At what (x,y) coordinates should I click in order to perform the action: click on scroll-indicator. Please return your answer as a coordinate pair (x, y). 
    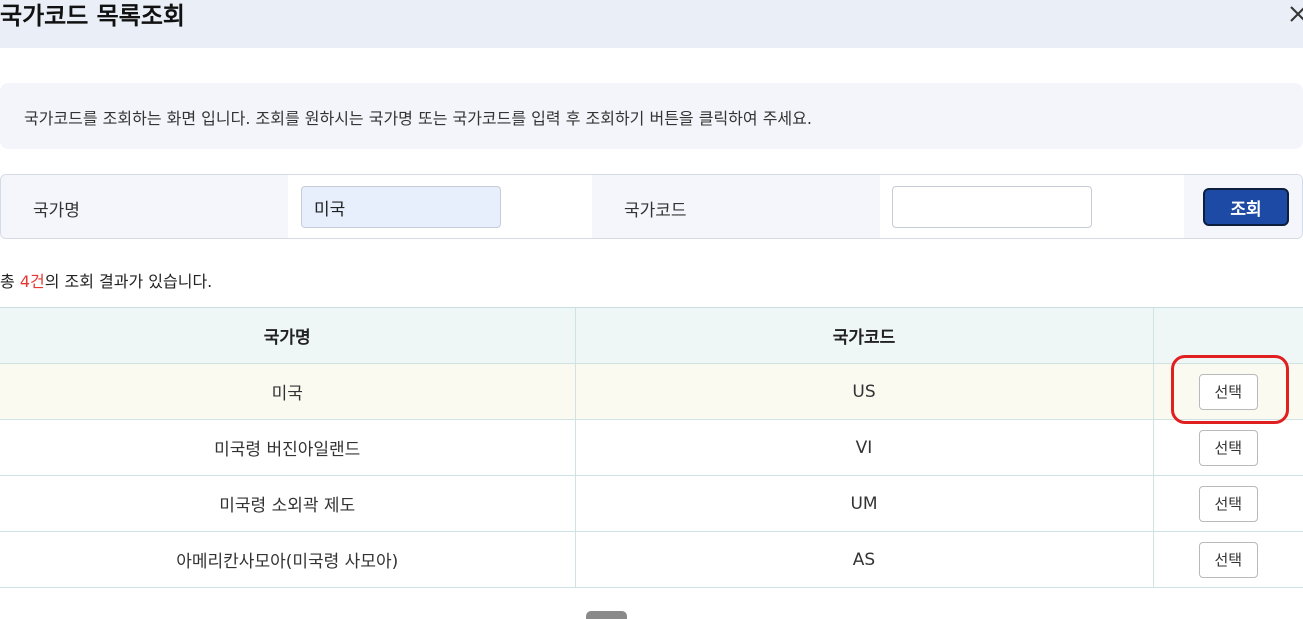
    Looking at the image, I should click on (606, 615).